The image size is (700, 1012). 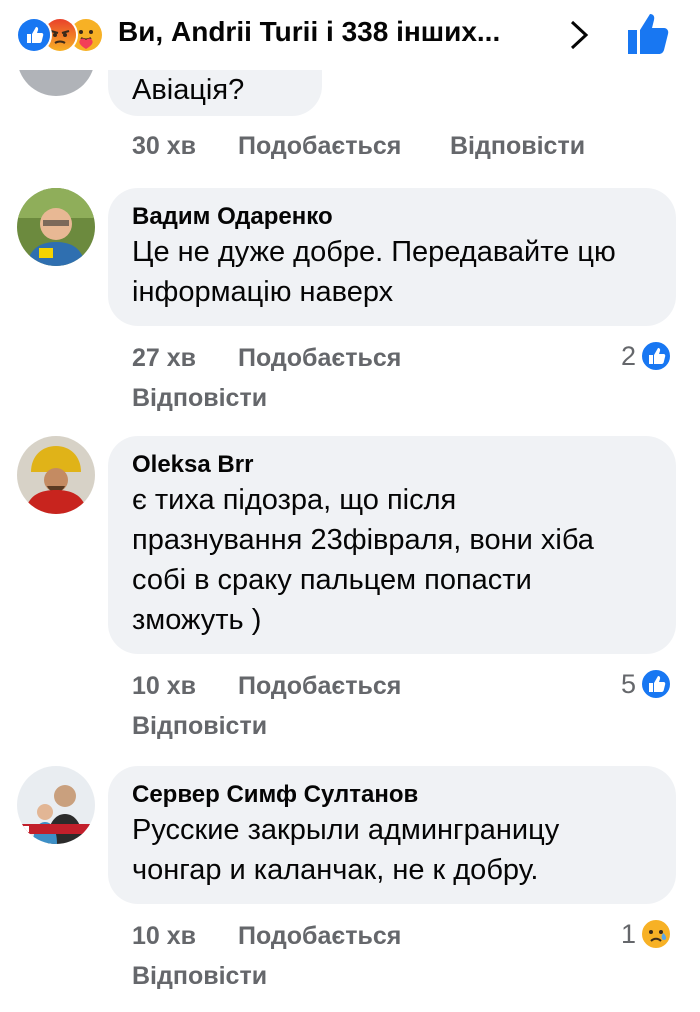 What do you see at coordinates (332, 580) in the screenshot?
I see `comment-text-line: собі в сраку пальцем попасти` at bounding box center [332, 580].